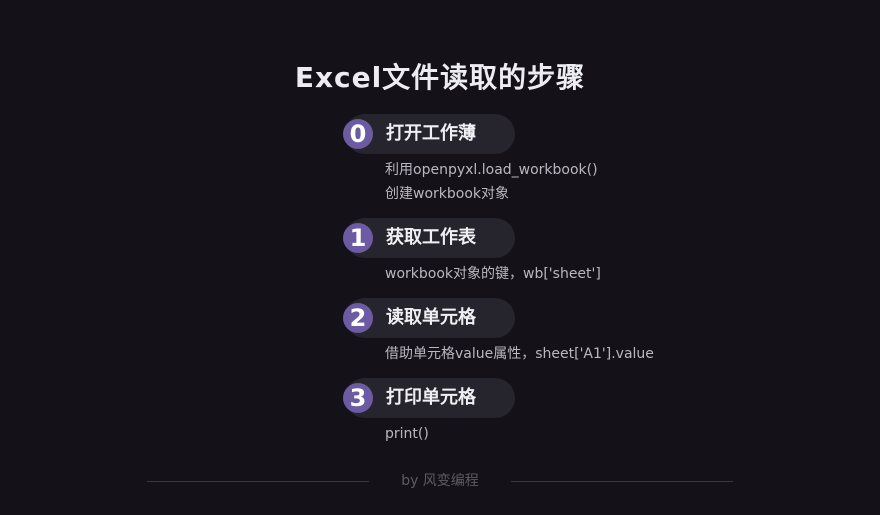 The height and width of the screenshot is (515, 880). I want to click on step-description-line: print(), so click(407, 434).